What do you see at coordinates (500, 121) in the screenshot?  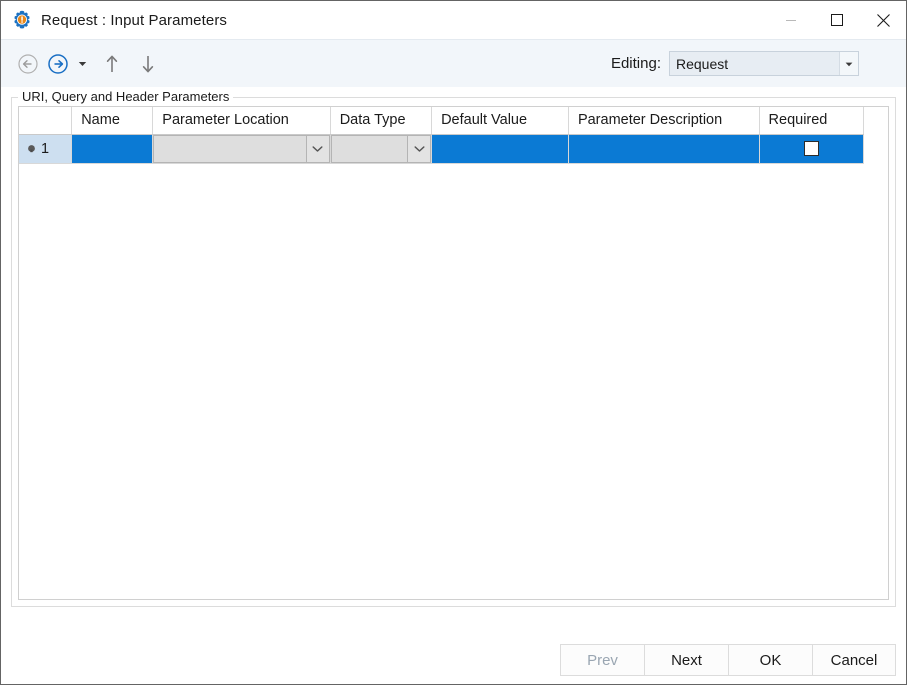 I see `column-header-default-value: Default Value` at bounding box center [500, 121].